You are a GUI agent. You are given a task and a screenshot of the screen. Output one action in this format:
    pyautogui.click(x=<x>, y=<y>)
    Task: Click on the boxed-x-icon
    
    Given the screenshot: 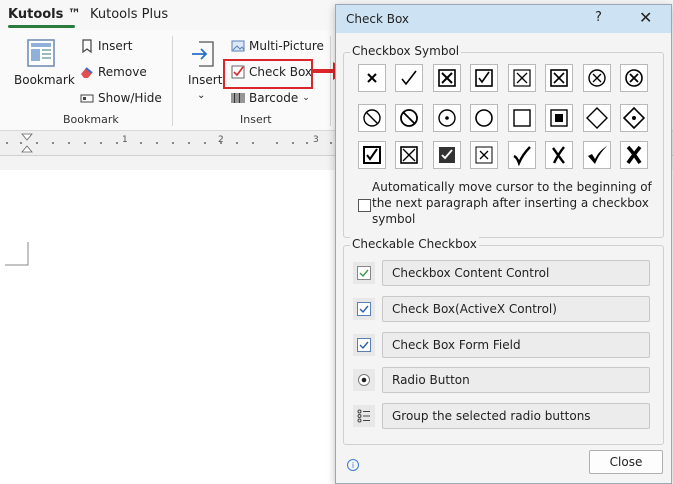 What is the action you would take?
    pyautogui.click(x=447, y=78)
    